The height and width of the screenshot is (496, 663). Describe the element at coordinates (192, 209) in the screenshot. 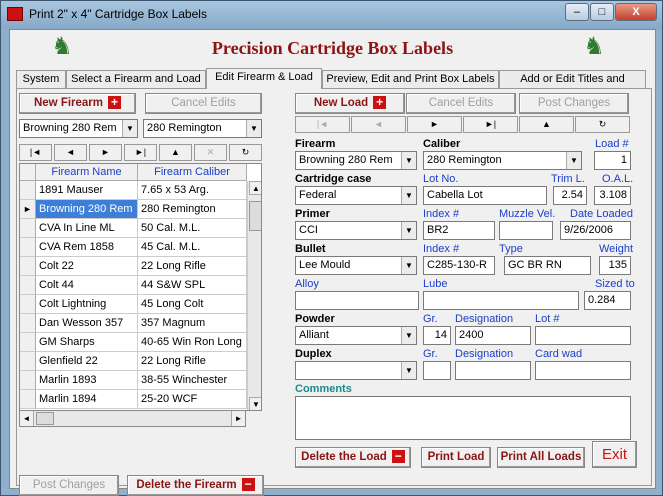

I see `cell-firearm-caliber: 280 Remington` at that location.